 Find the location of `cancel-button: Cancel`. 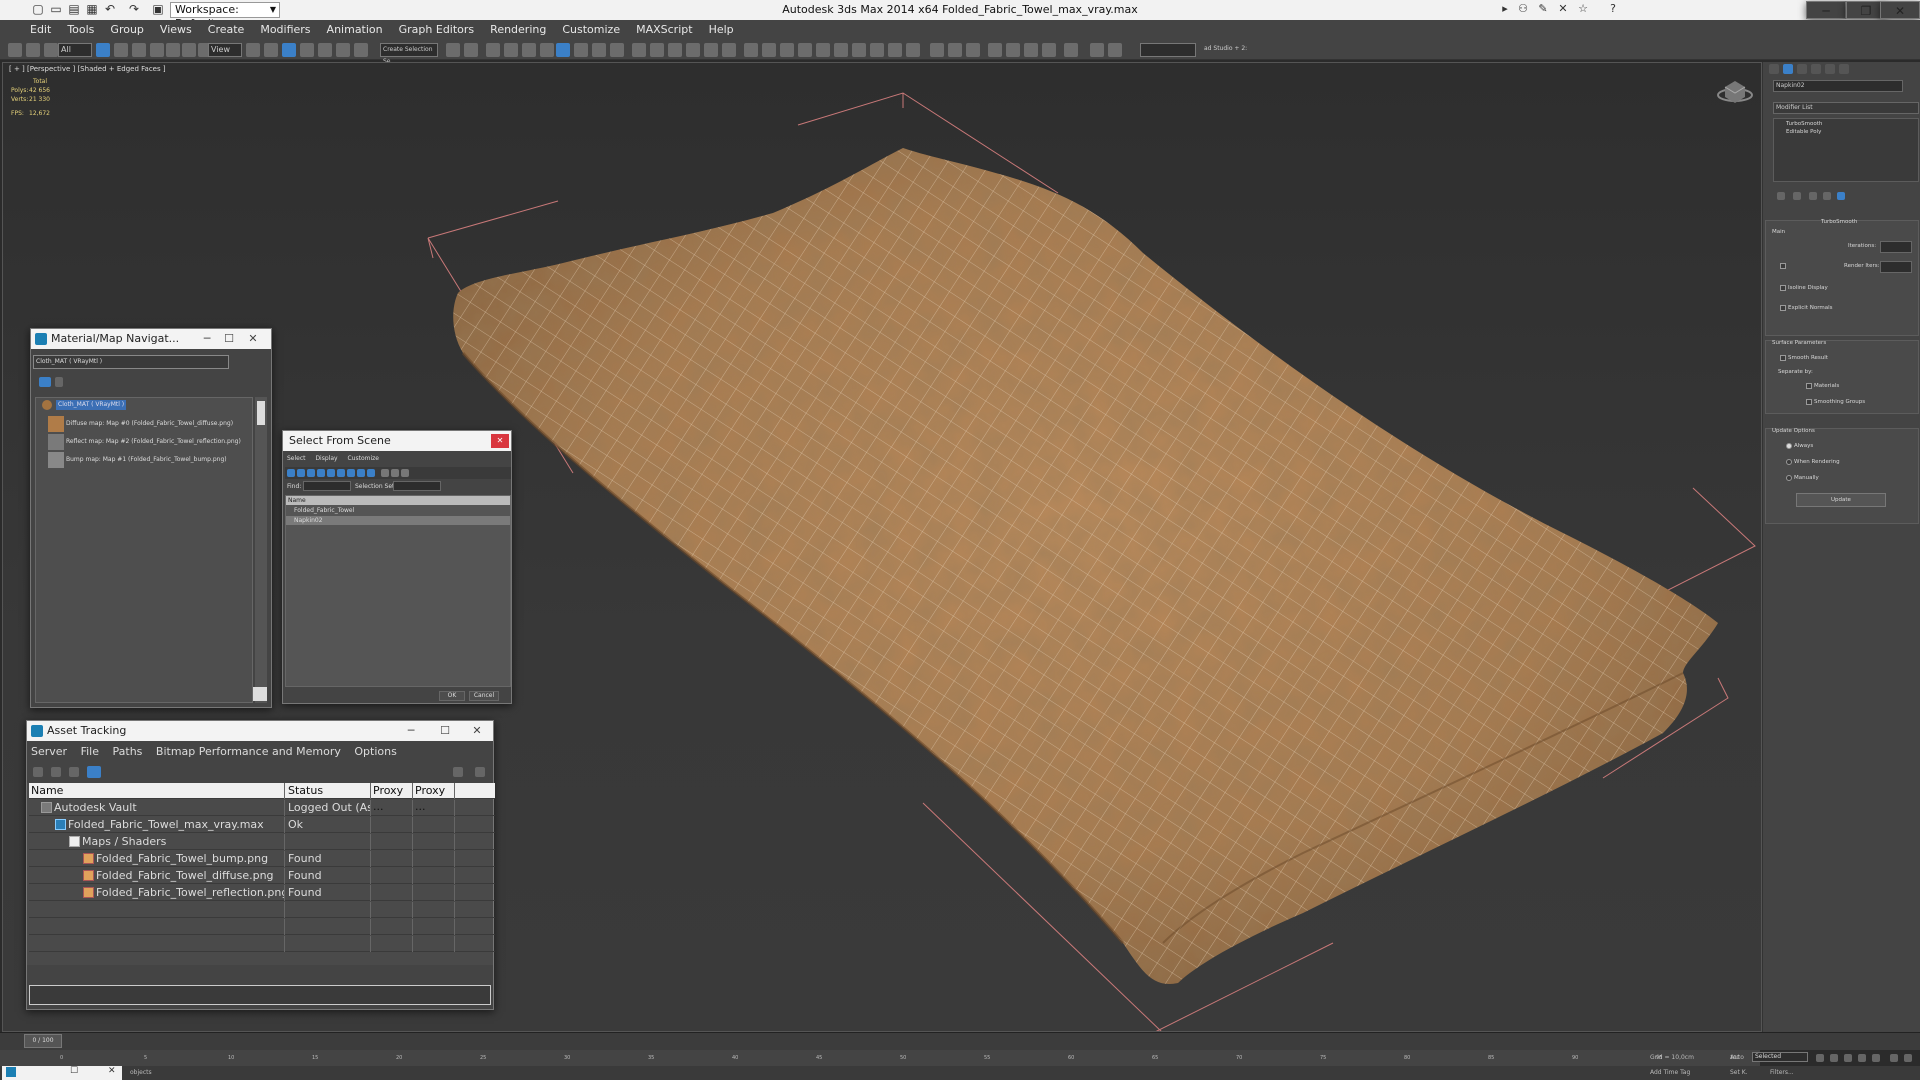

cancel-button: Cancel is located at coordinates (484, 696).